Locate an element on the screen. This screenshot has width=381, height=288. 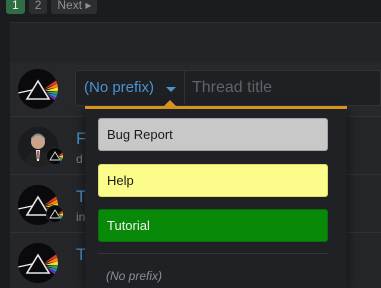
page-2-button: 2 is located at coordinates (38, 7).